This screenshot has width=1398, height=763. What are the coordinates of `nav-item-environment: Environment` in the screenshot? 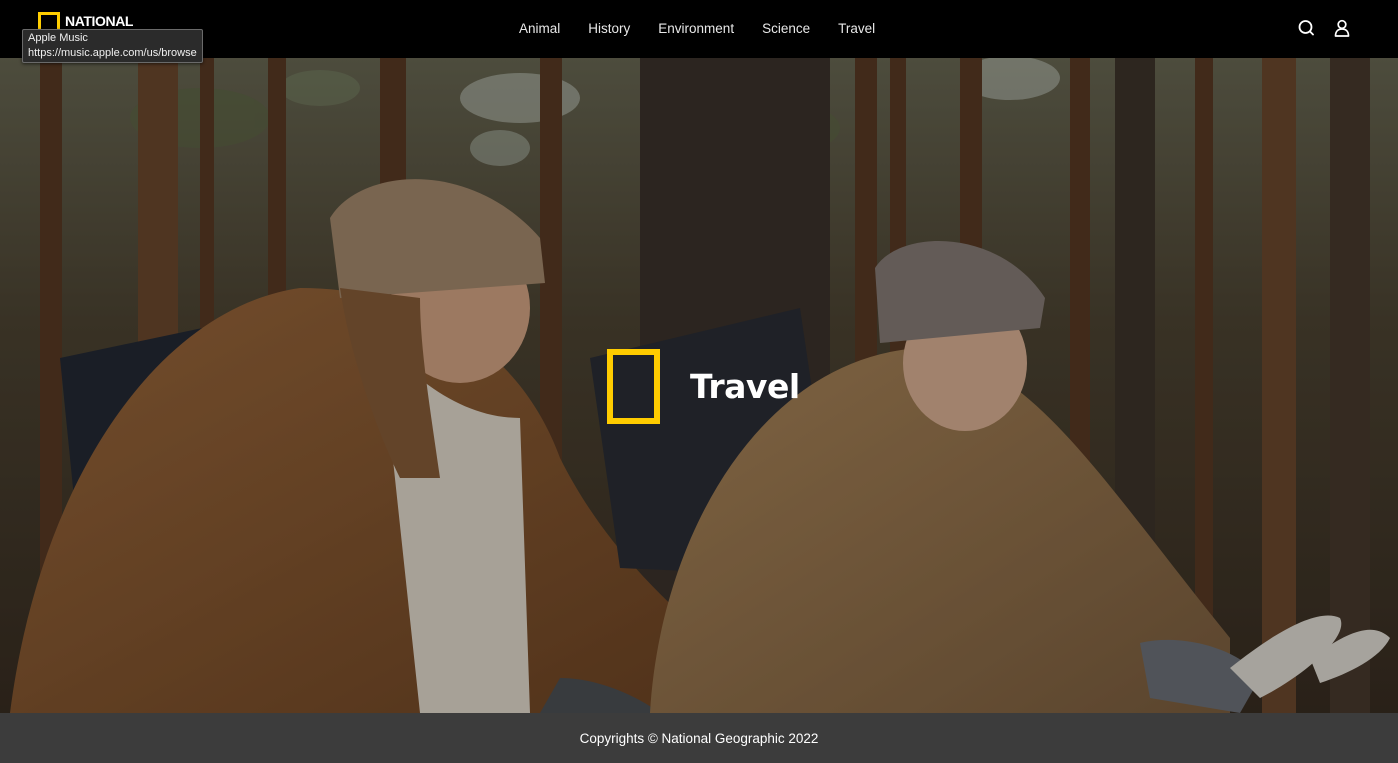 It's located at (696, 29).